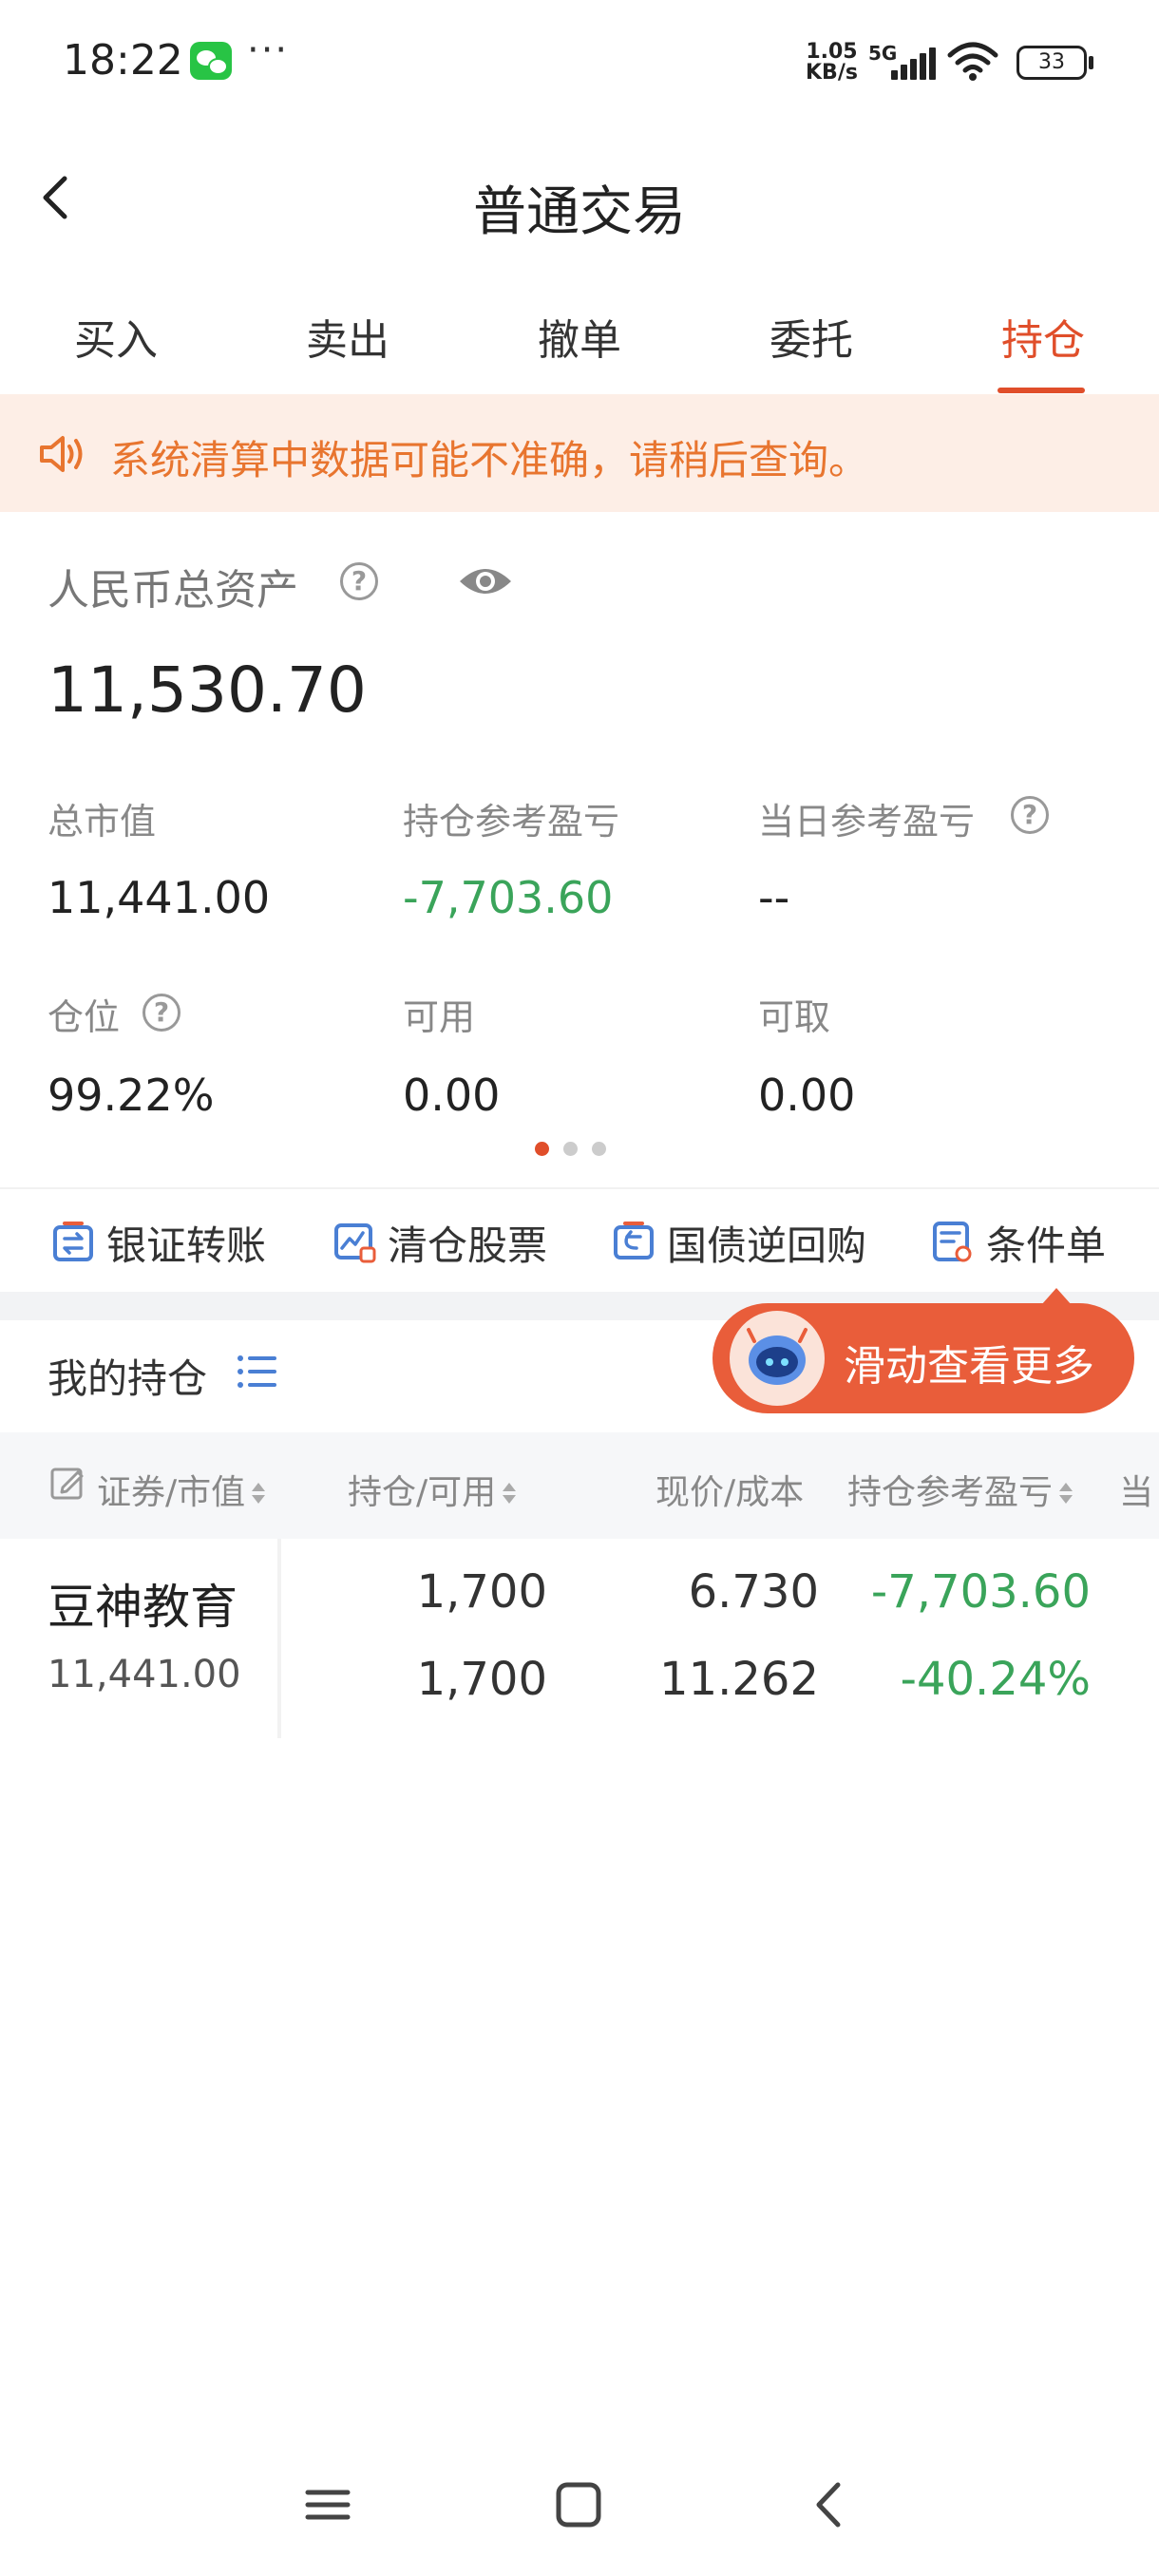  I want to click on column-header-price: 现价/成本, so click(730, 1489).